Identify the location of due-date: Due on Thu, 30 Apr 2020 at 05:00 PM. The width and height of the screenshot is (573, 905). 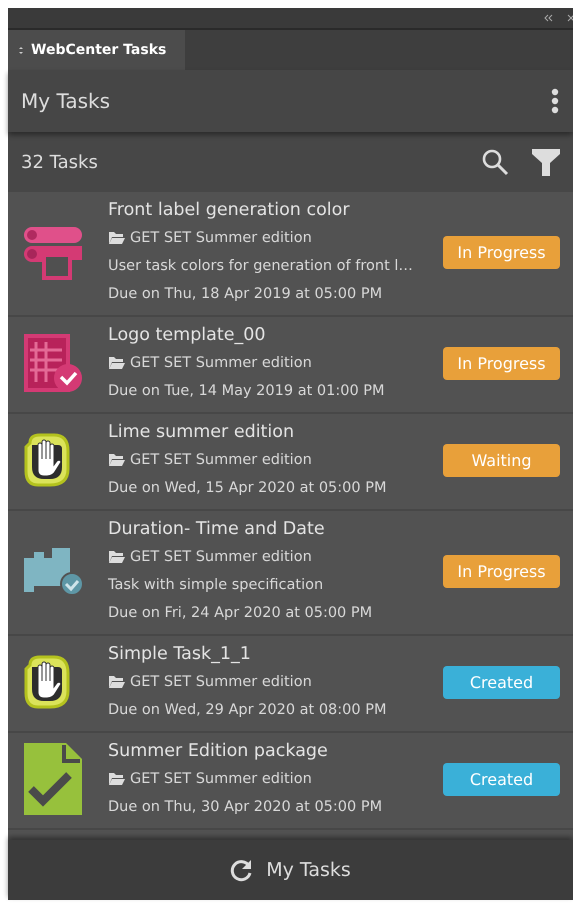
(246, 807).